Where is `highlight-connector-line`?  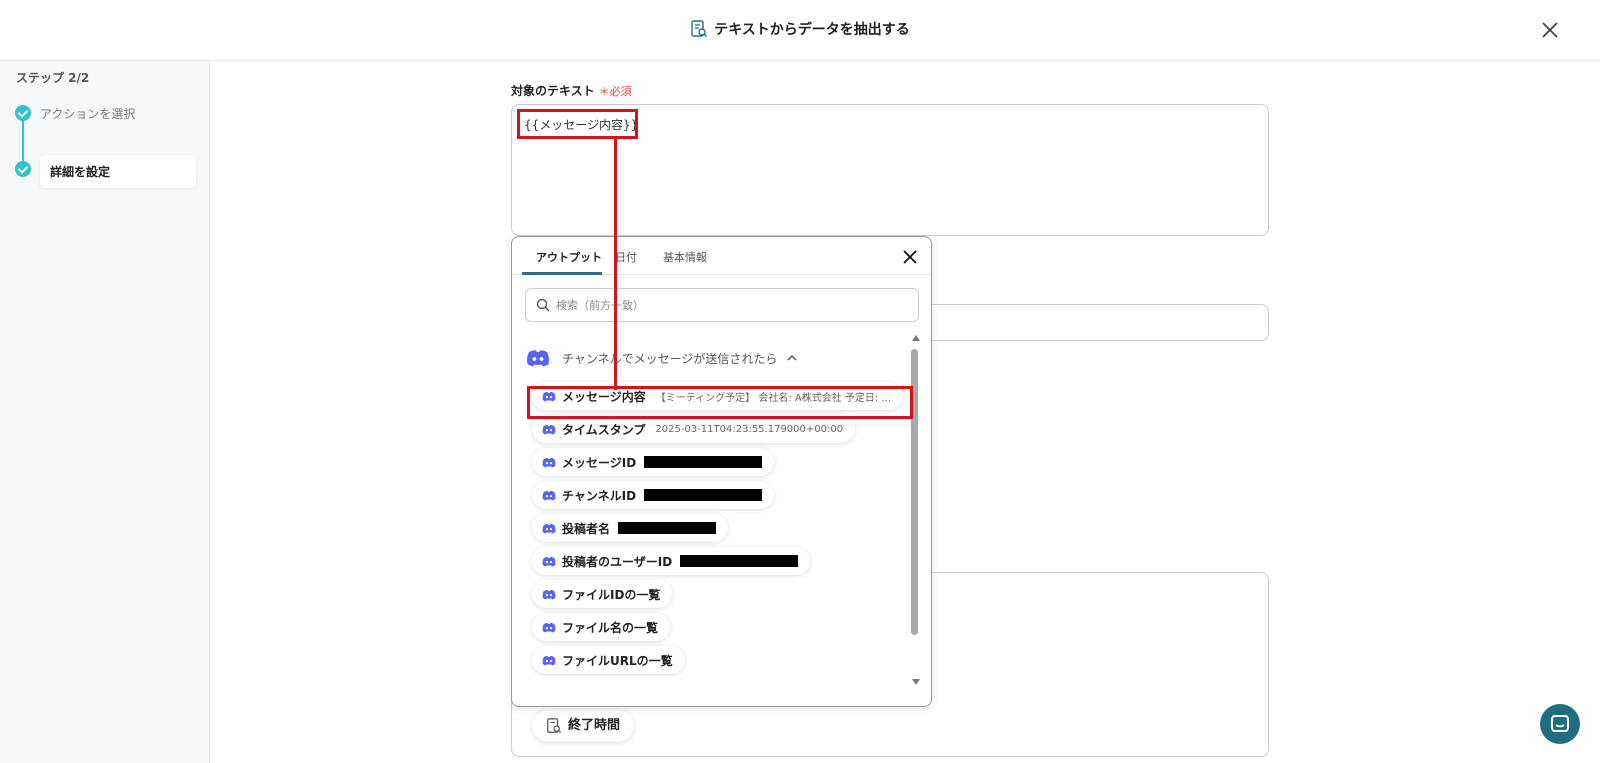
highlight-connector-line is located at coordinates (615, 264).